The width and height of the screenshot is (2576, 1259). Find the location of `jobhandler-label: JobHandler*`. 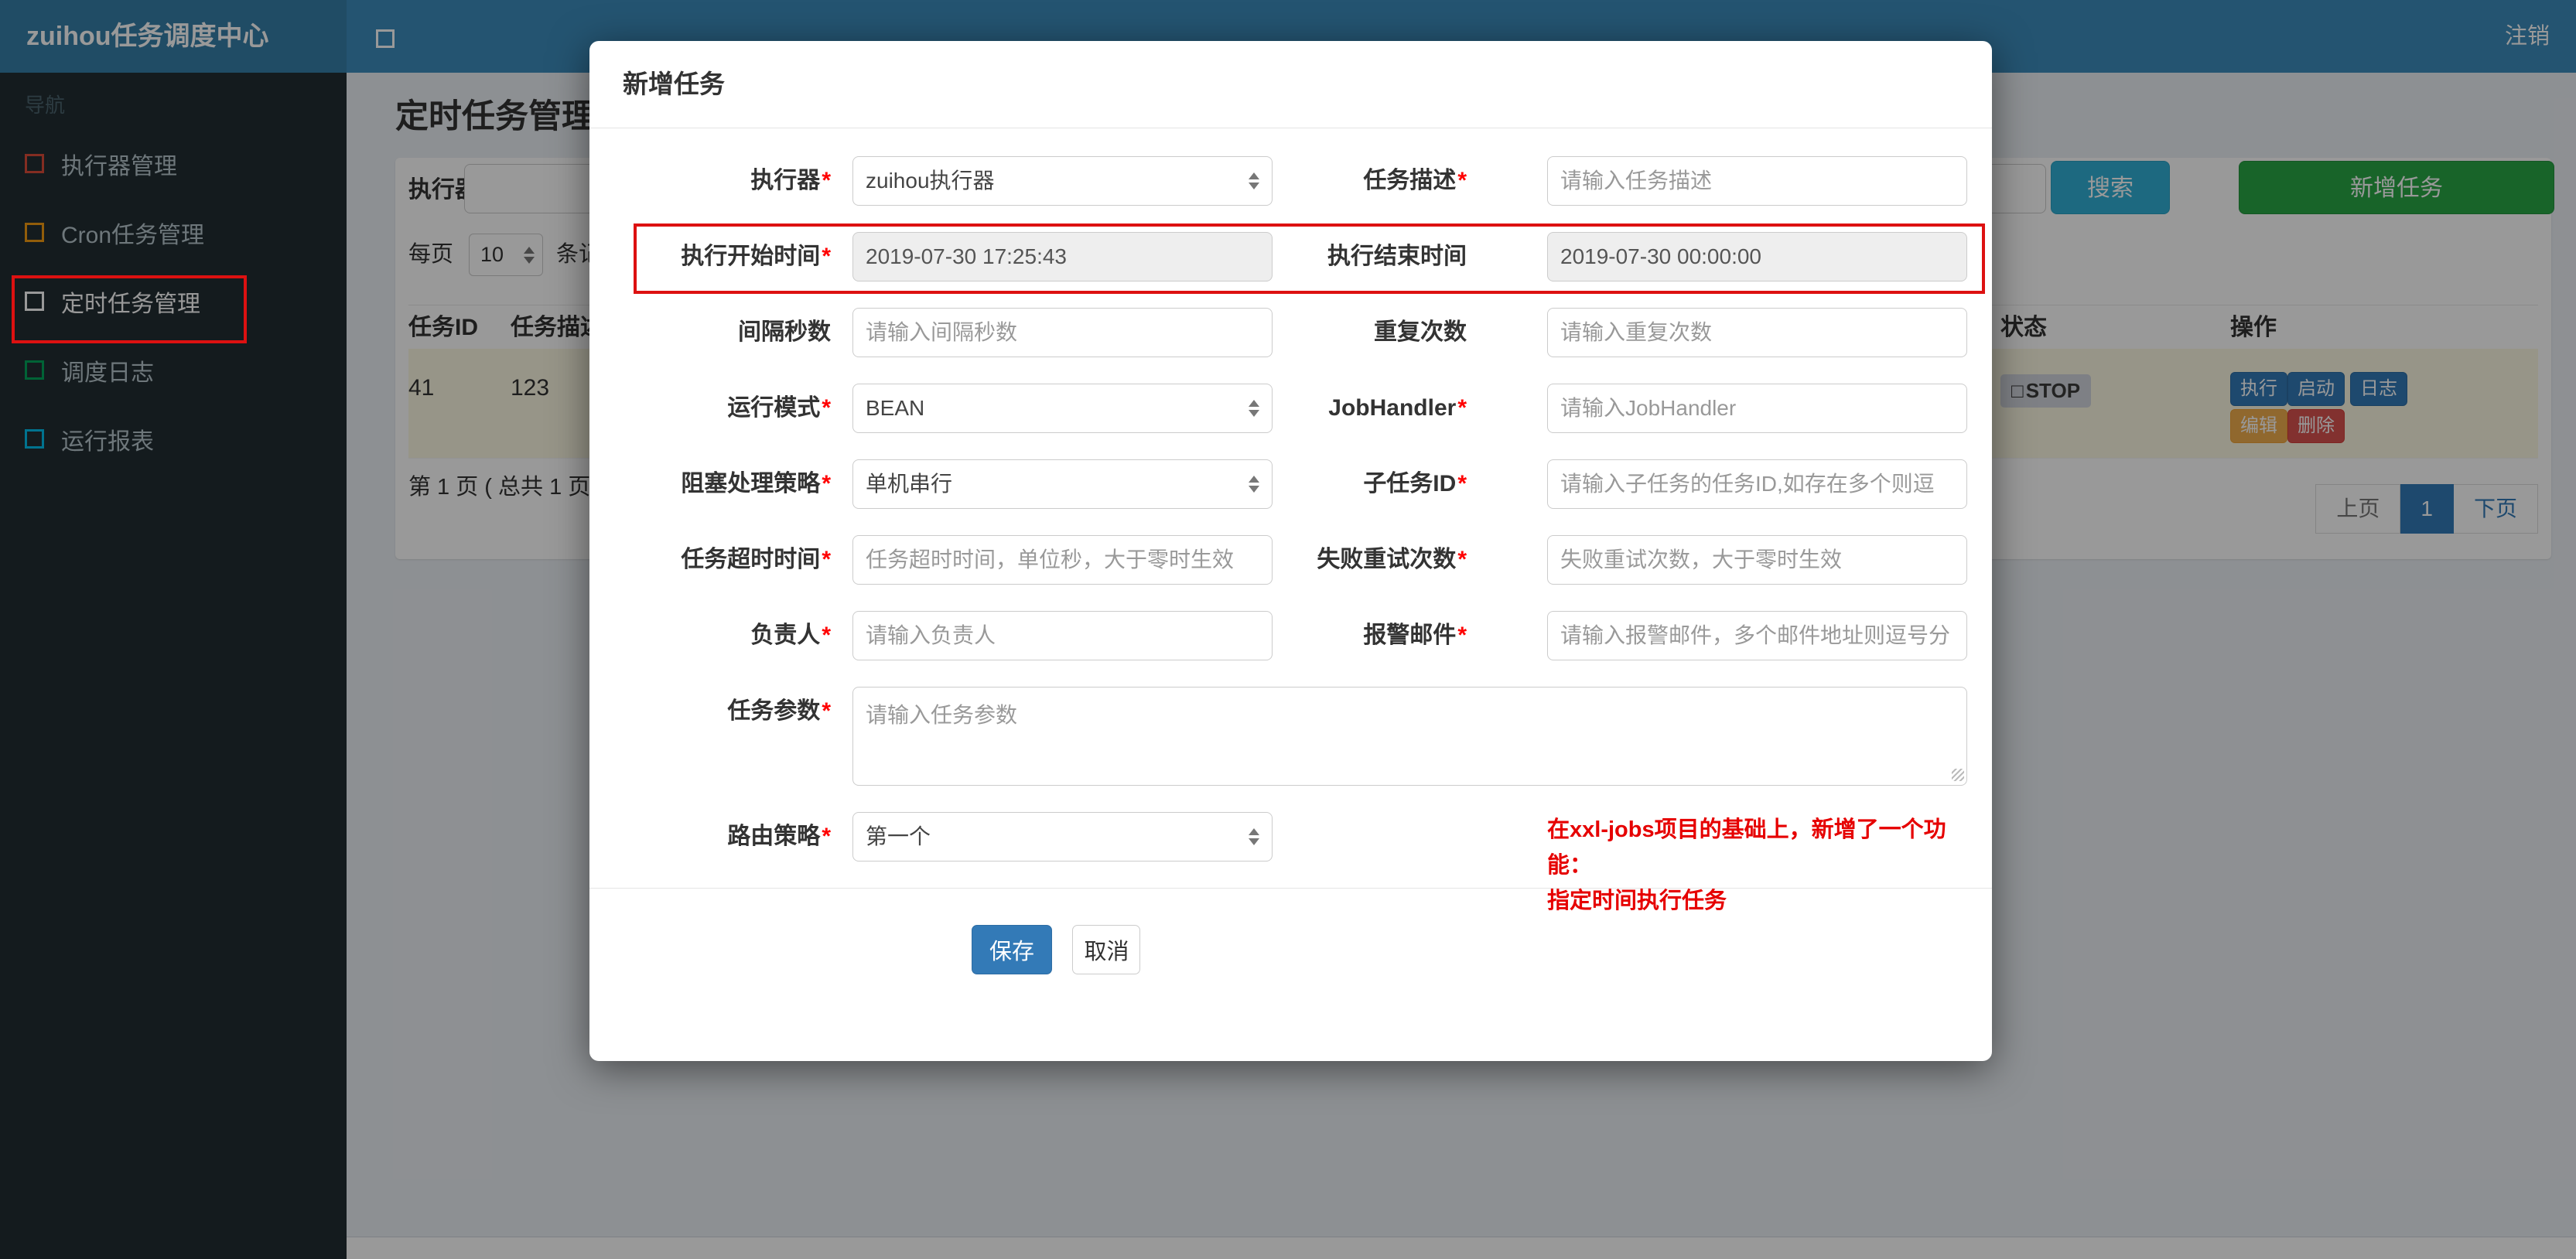

jobhandler-label: JobHandler* is located at coordinates (1397, 408).